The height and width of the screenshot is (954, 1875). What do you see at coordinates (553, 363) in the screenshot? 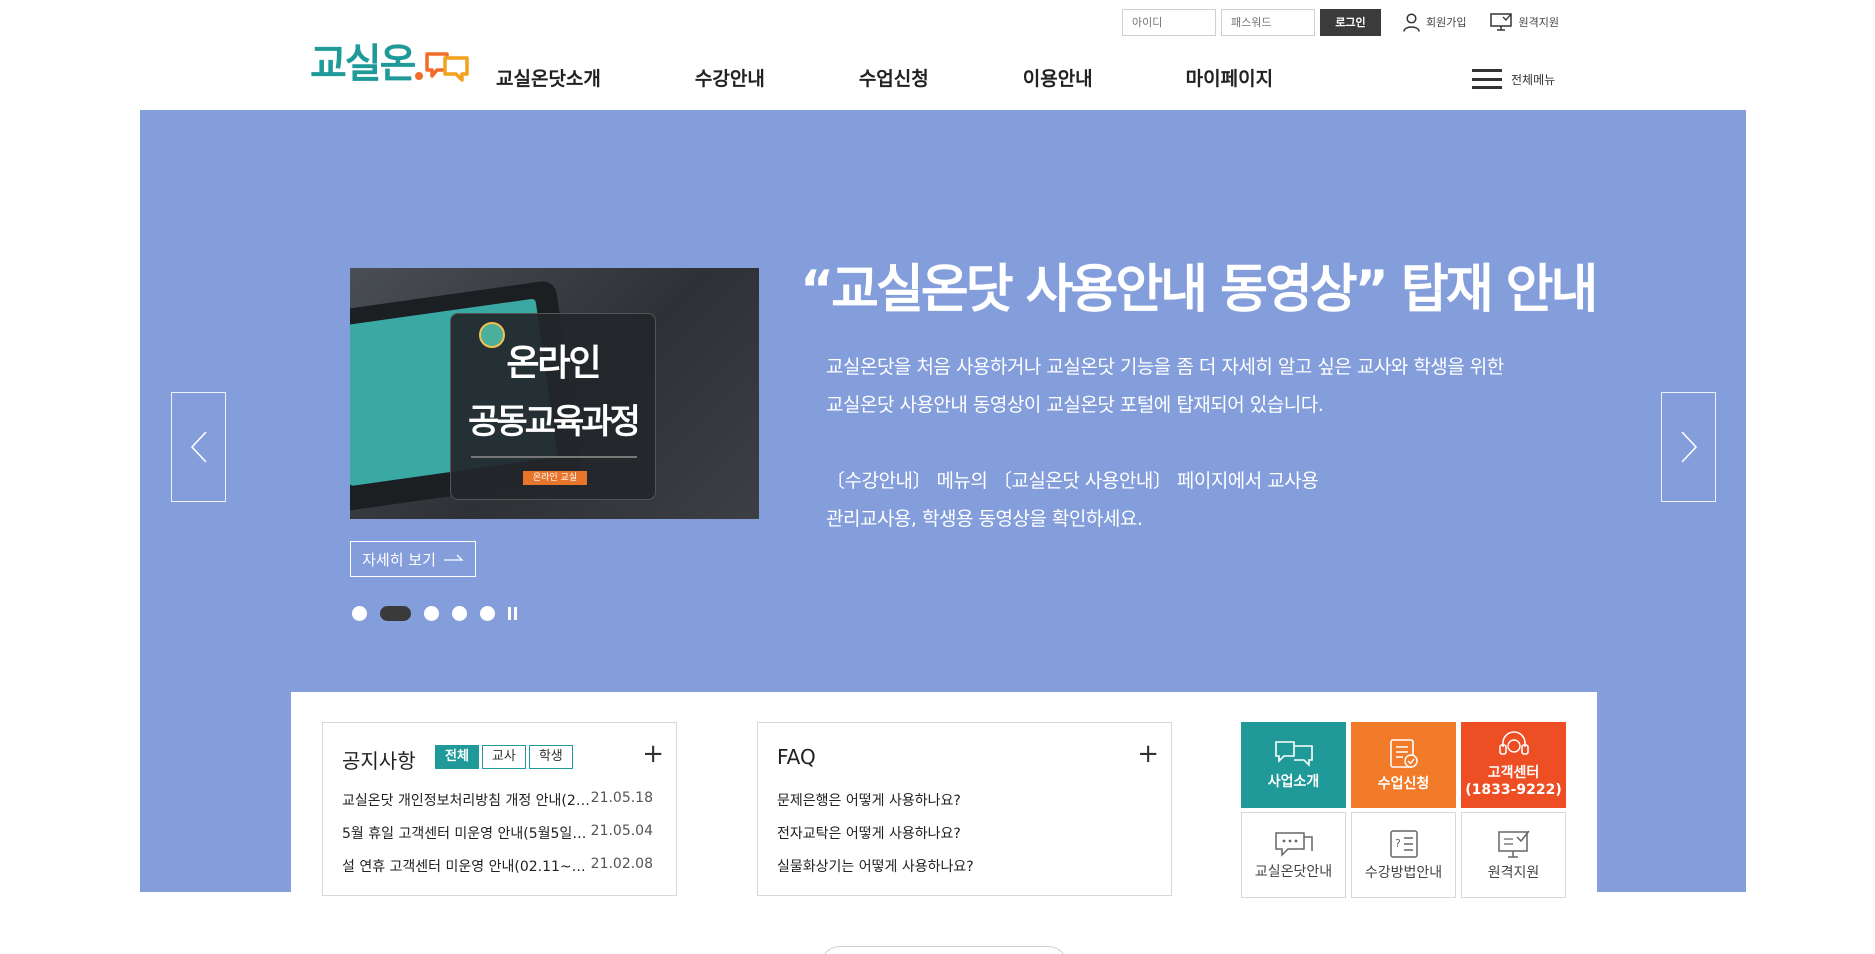
I see `thumbnail-line1: 온라인` at bounding box center [553, 363].